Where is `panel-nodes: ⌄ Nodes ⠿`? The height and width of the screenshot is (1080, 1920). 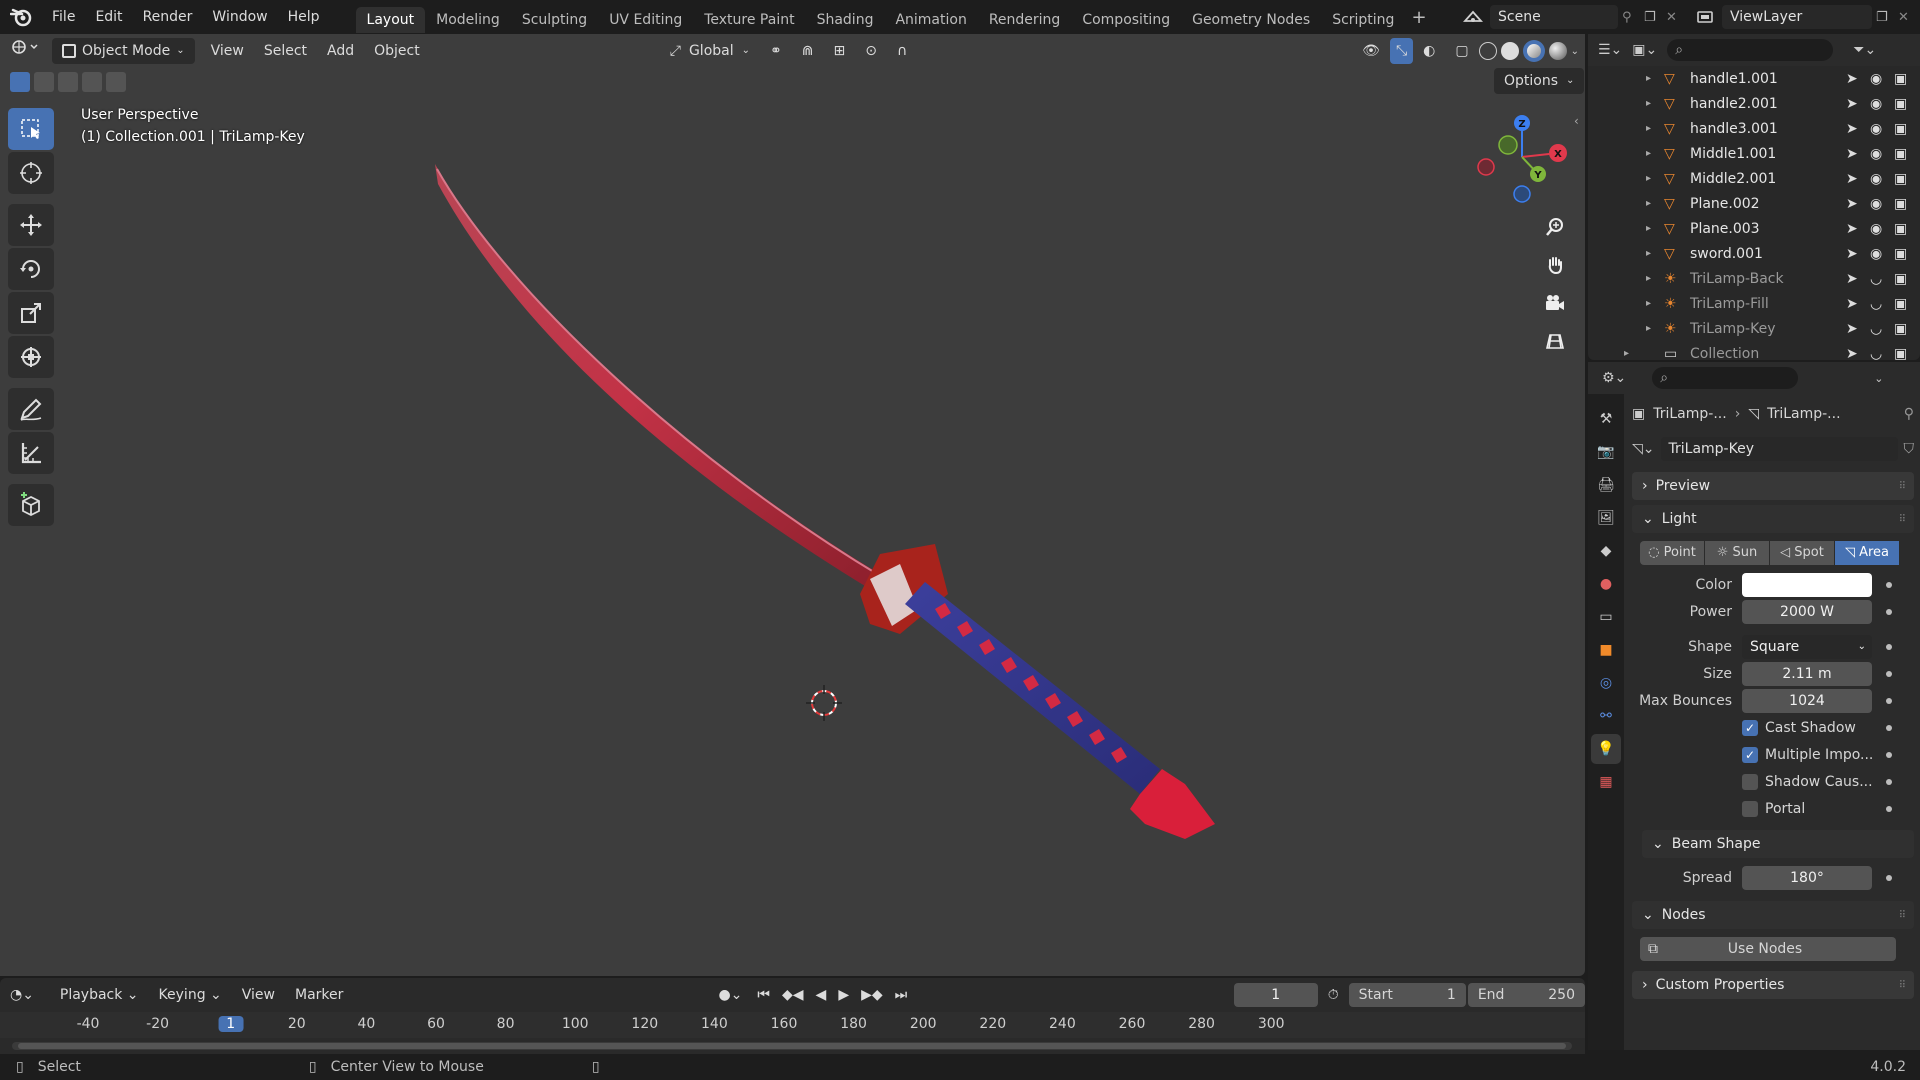
panel-nodes: ⌄ Nodes ⠿ is located at coordinates (1773, 915).